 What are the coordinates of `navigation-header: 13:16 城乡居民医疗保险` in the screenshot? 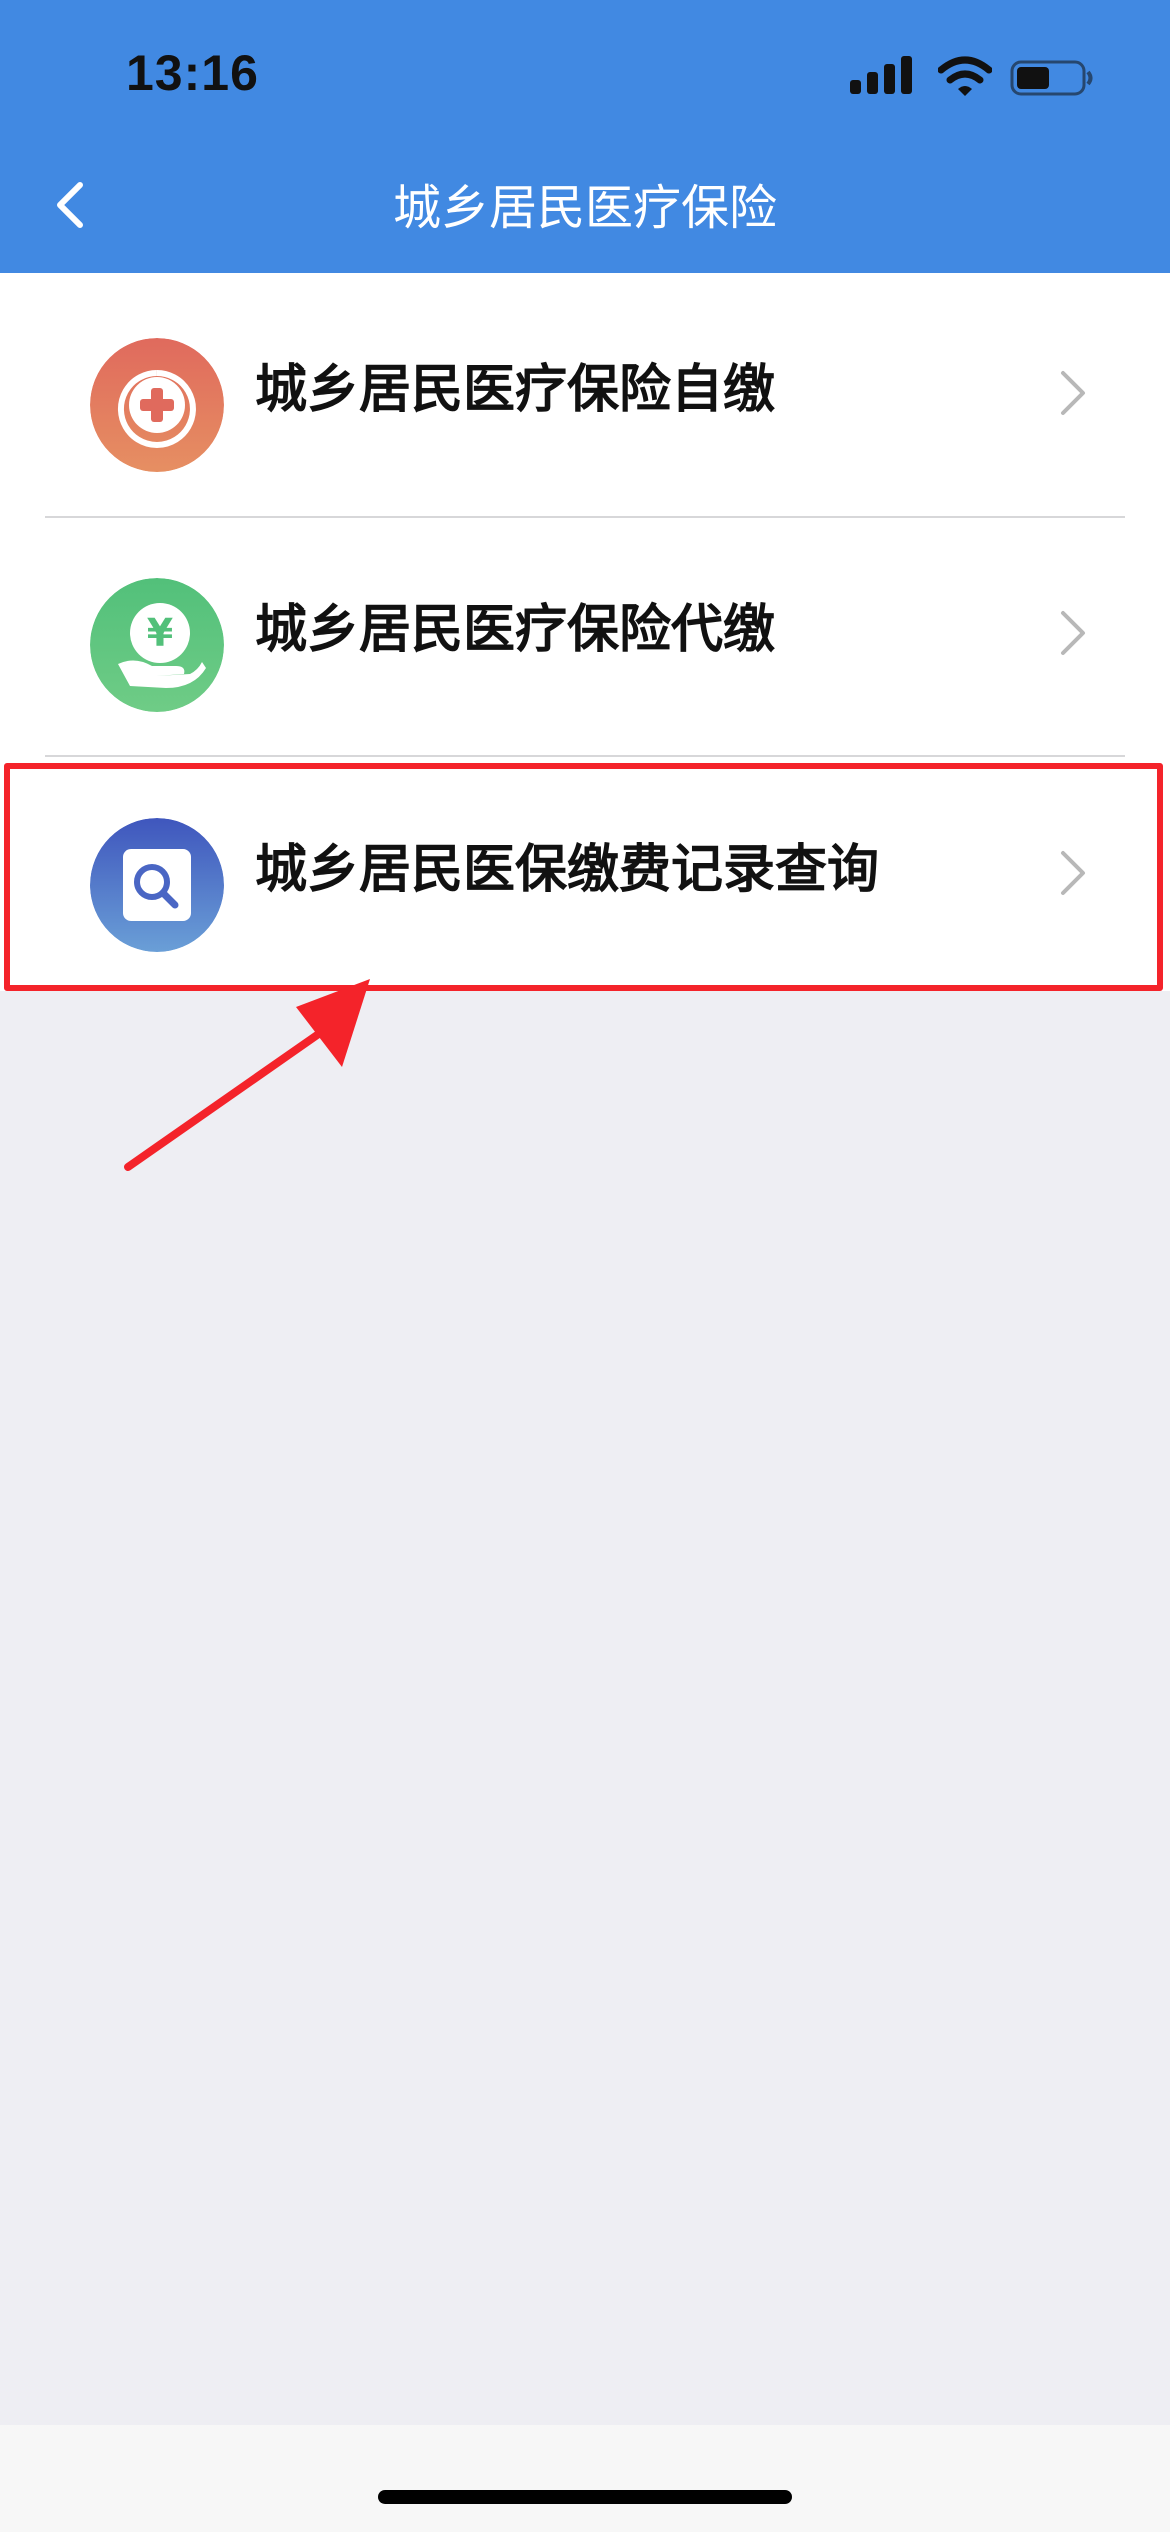 It's located at (585, 136).